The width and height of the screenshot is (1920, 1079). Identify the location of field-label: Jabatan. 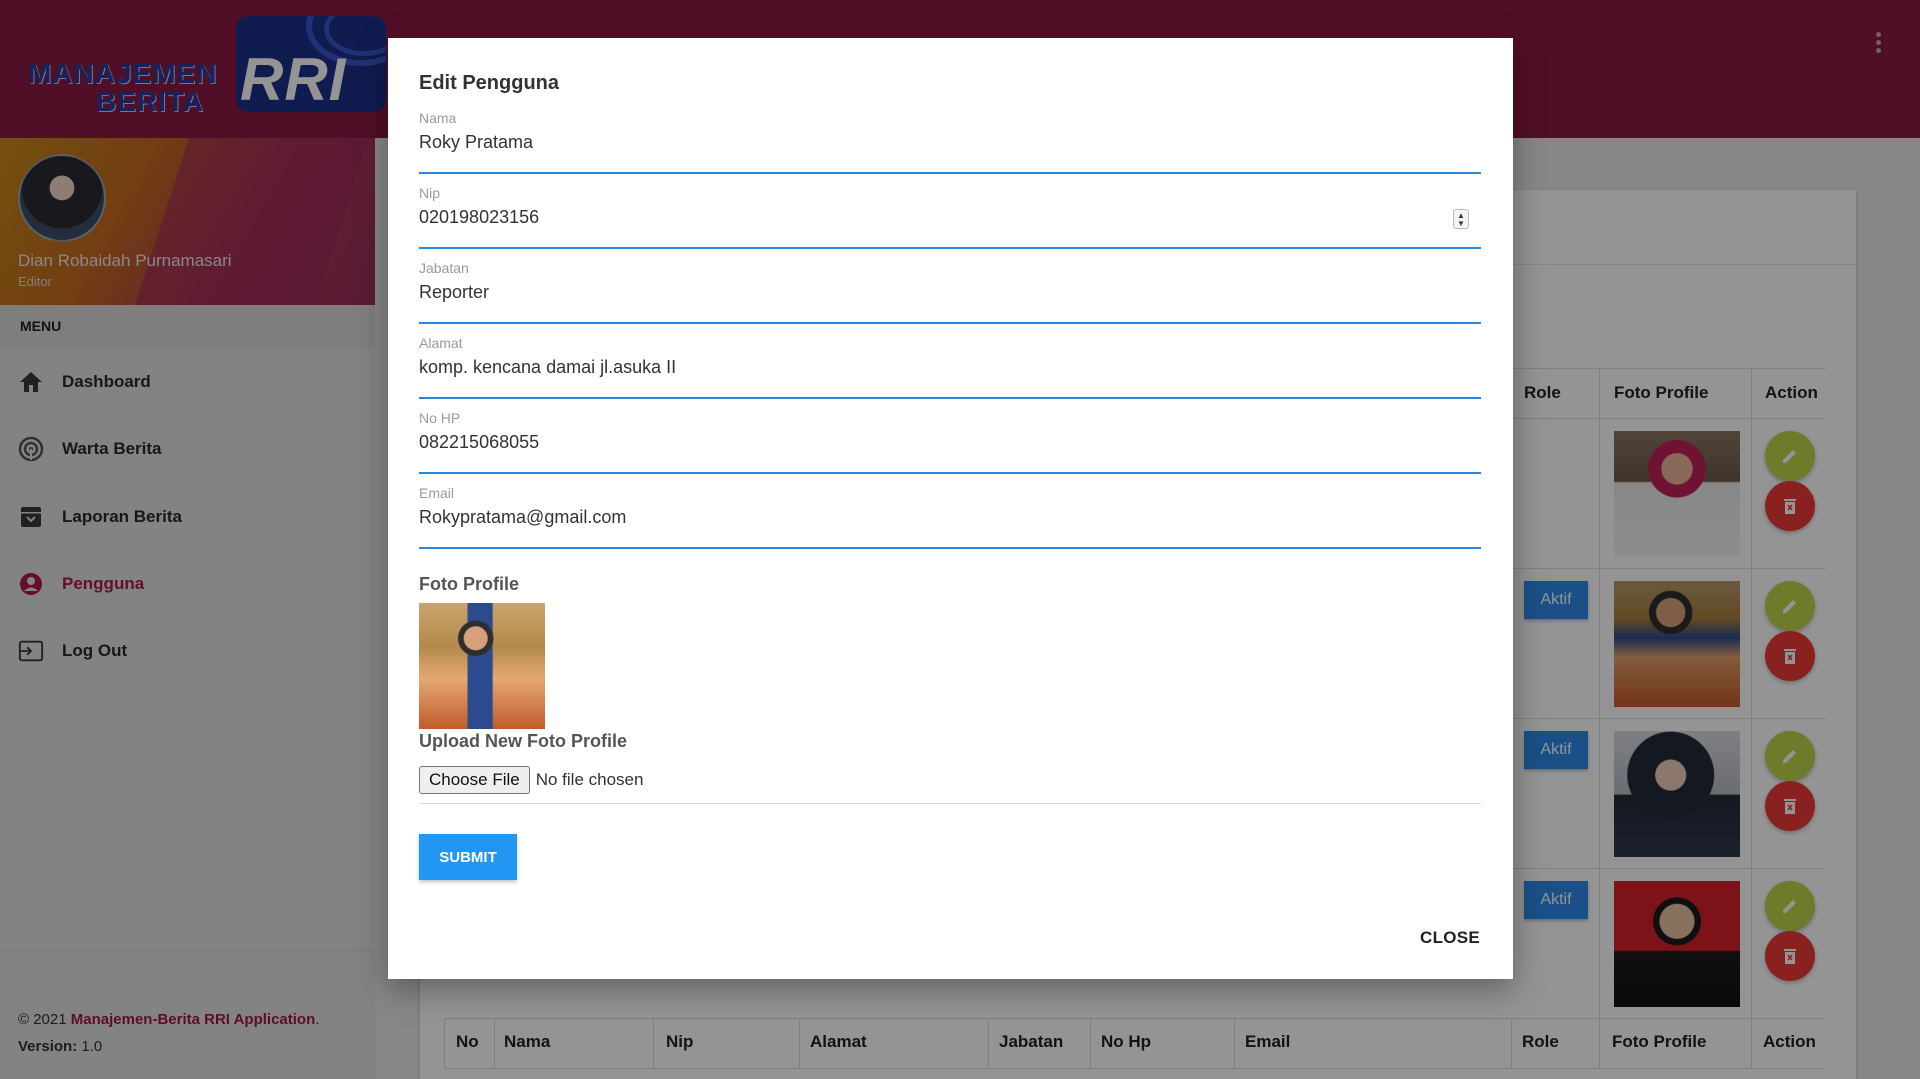
(444, 268).